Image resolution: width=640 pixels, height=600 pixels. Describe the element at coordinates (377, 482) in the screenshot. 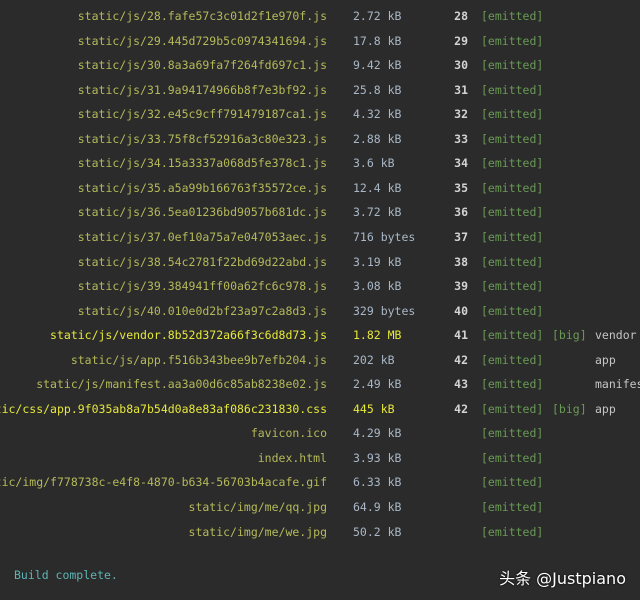

I see `asset-size: 6.33 kB` at that location.